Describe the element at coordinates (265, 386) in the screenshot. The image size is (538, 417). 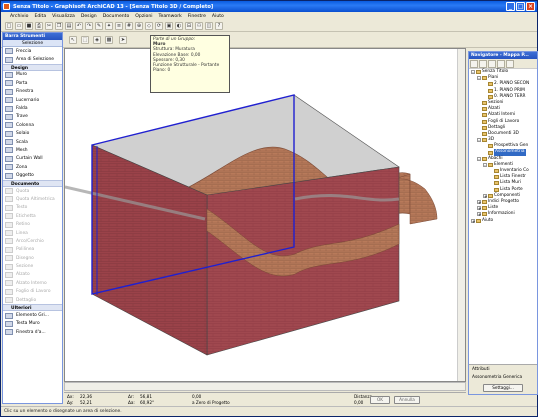
I see `horizontal-scrollbar` at that location.